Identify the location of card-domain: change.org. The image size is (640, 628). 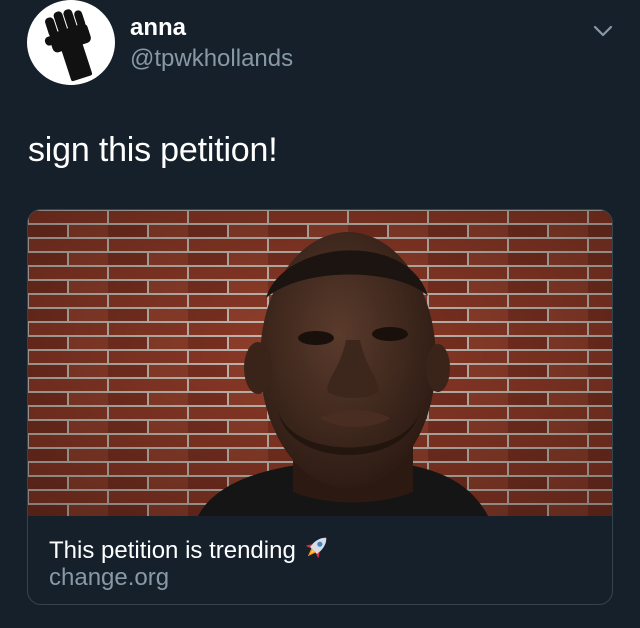
(109, 578).